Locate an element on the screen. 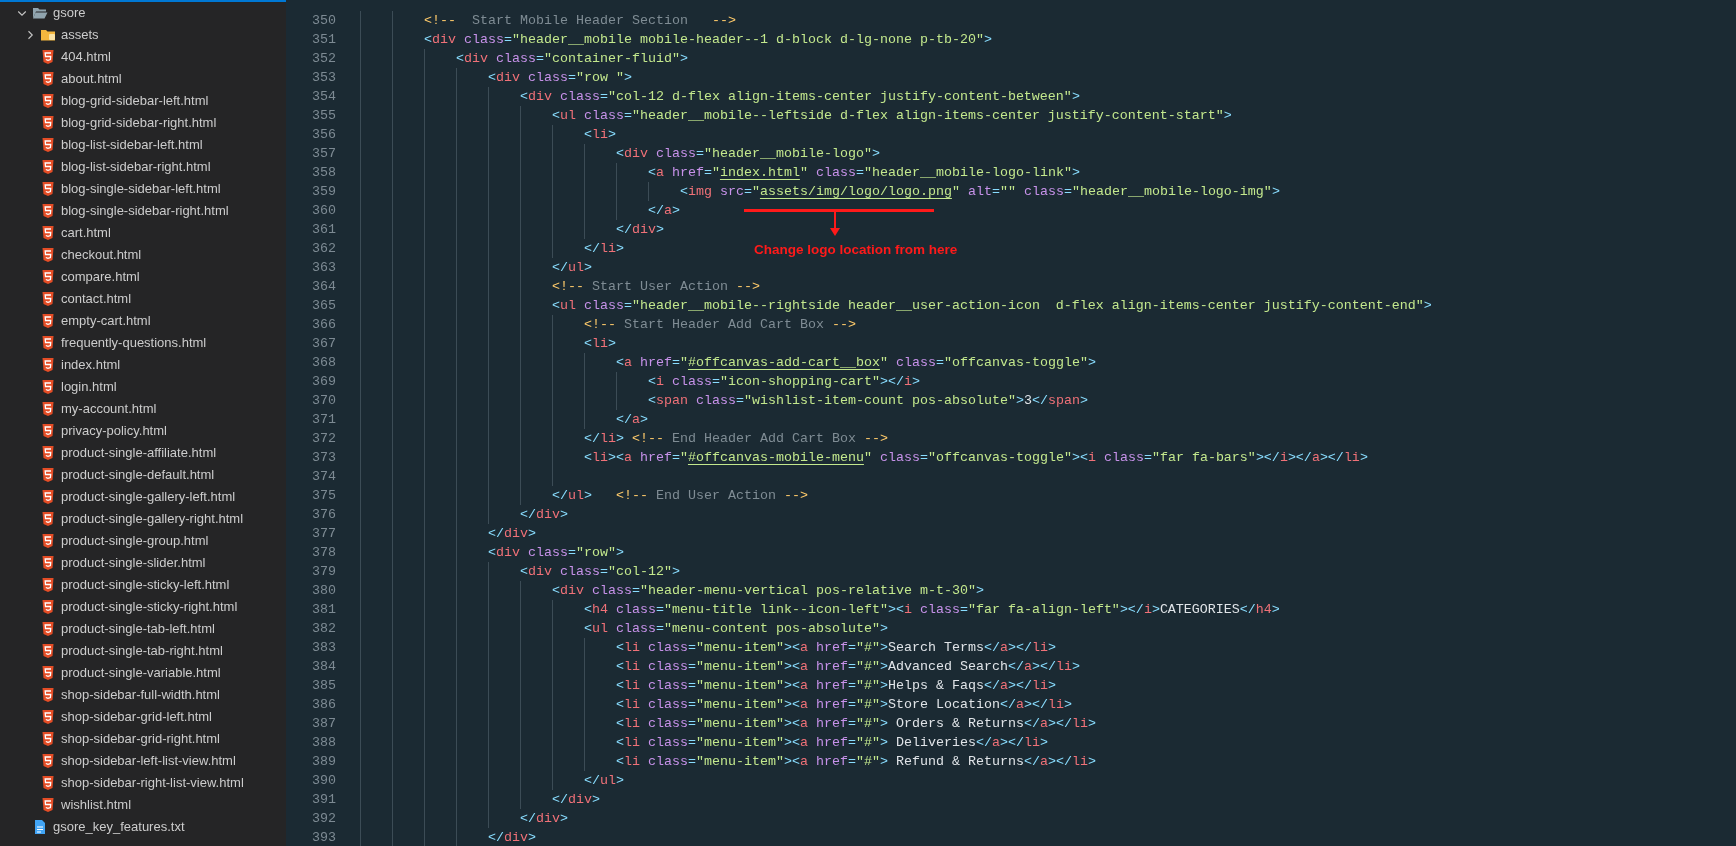 The height and width of the screenshot is (846, 1736). line-number: 375 is located at coordinates (323, 496).